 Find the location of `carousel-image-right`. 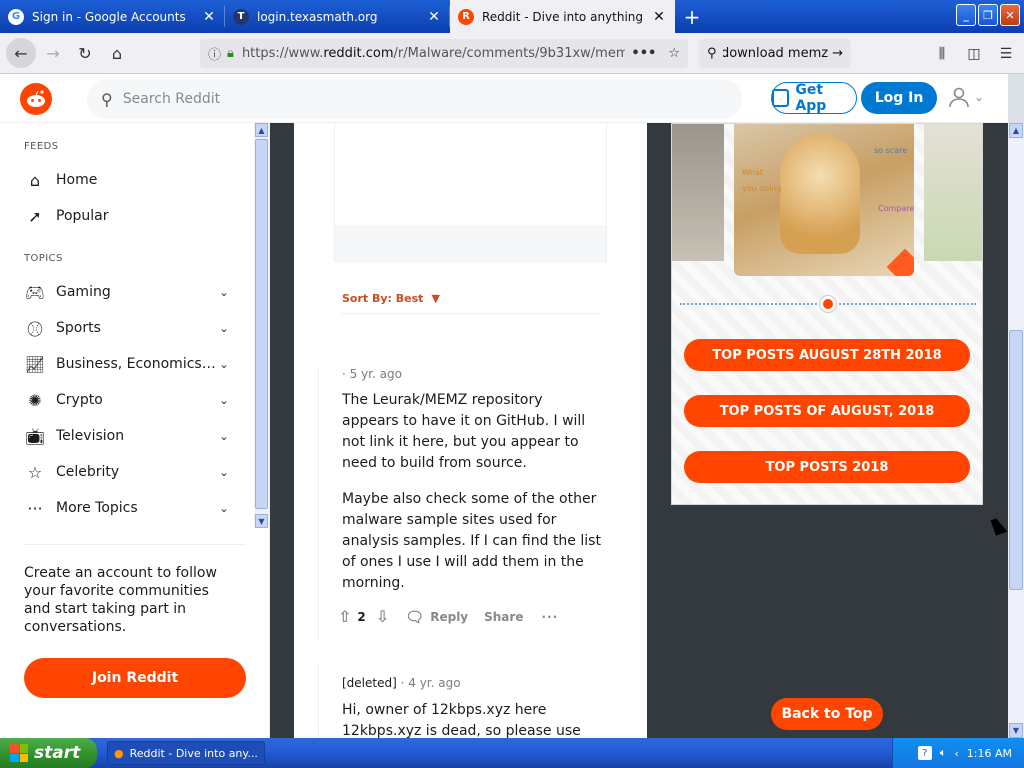

carousel-image-right is located at coordinates (953, 192).